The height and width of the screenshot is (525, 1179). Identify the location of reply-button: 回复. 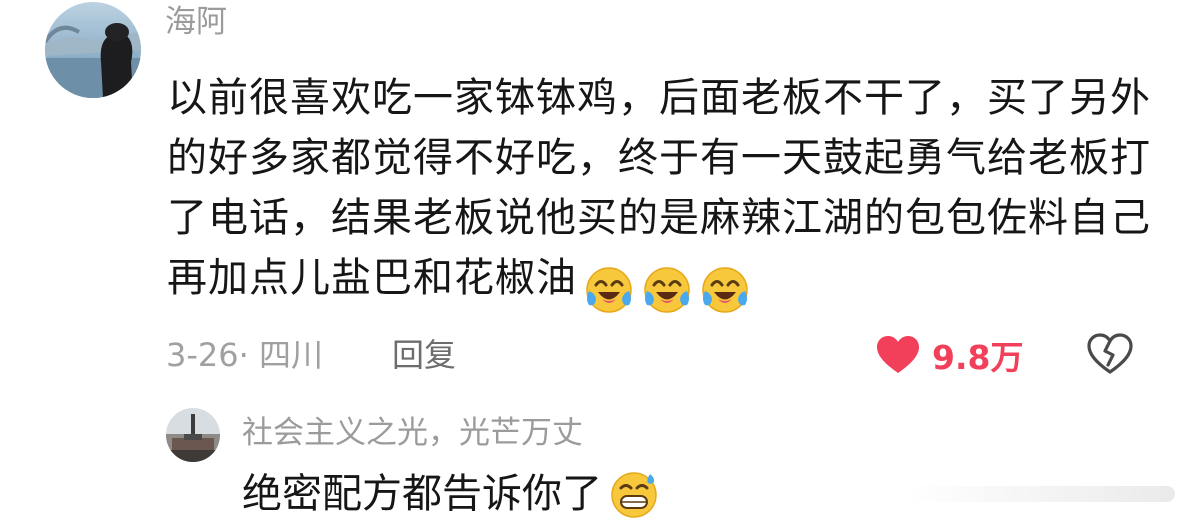
(424, 355).